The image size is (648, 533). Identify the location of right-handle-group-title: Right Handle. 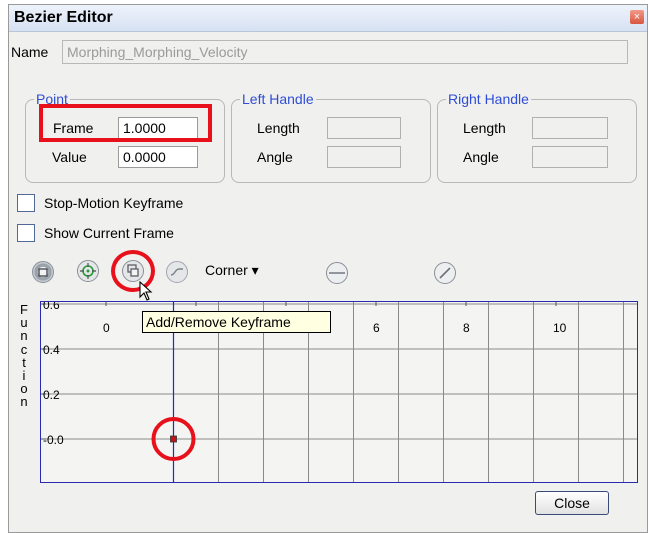
(488, 99).